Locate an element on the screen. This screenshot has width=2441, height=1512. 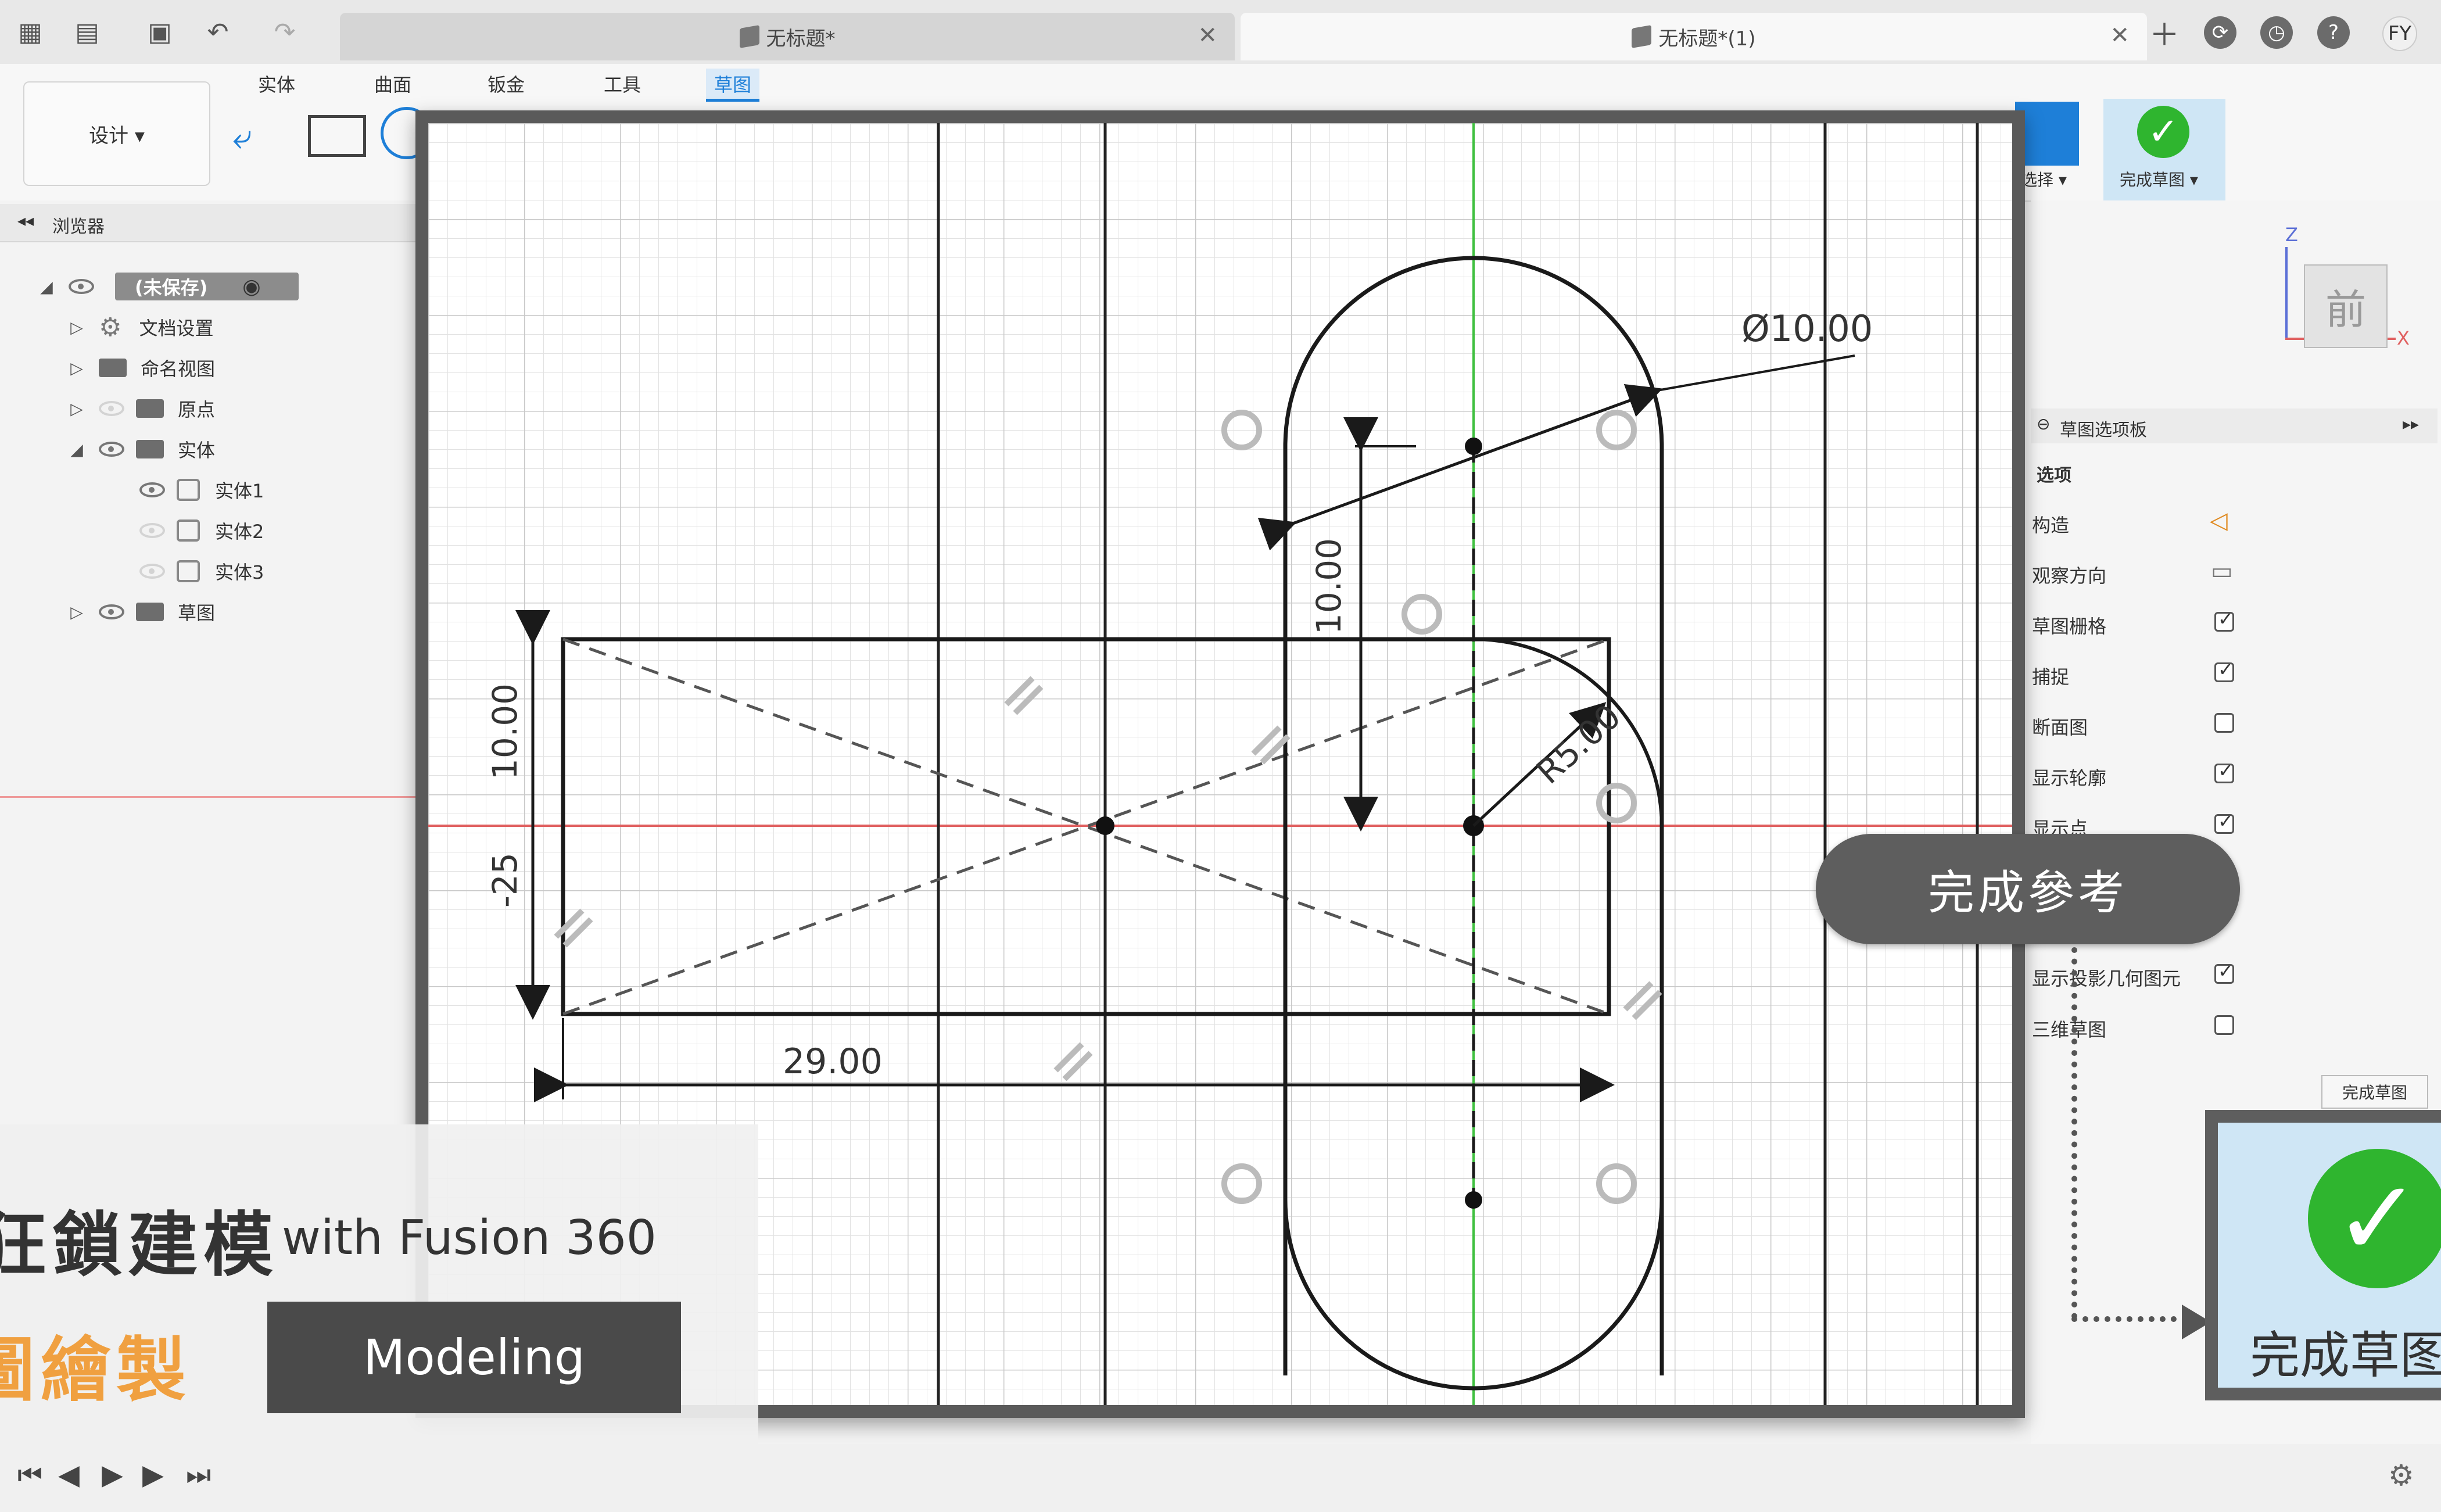
palette-finish-sketch-button: 完成草图 is located at coordinates (2374, 1092).